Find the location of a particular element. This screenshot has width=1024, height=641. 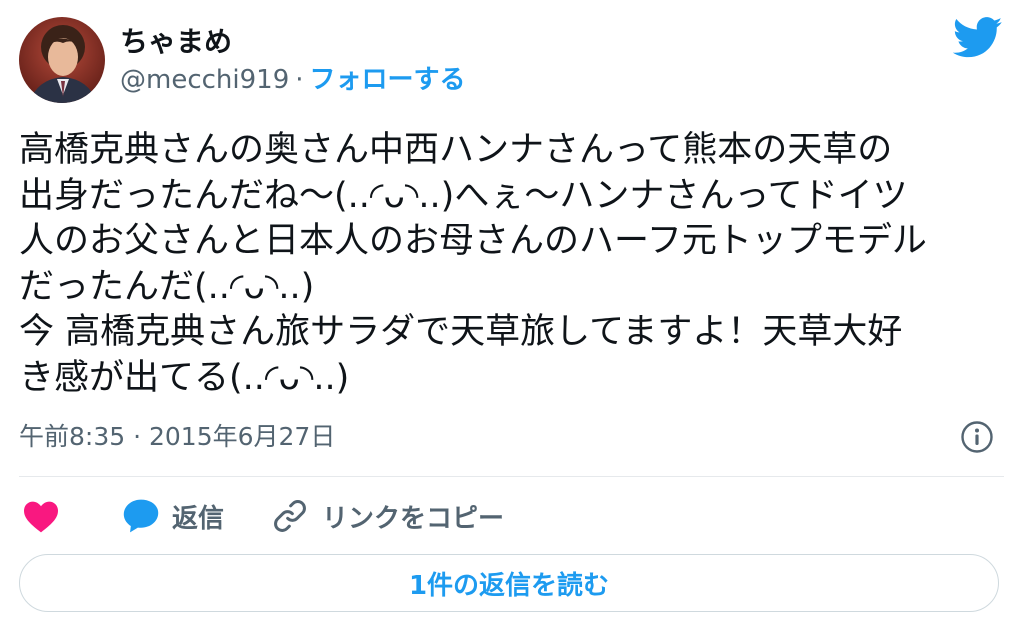

copy-link-label: リンクをコピー is located at coordinates (413, 518).